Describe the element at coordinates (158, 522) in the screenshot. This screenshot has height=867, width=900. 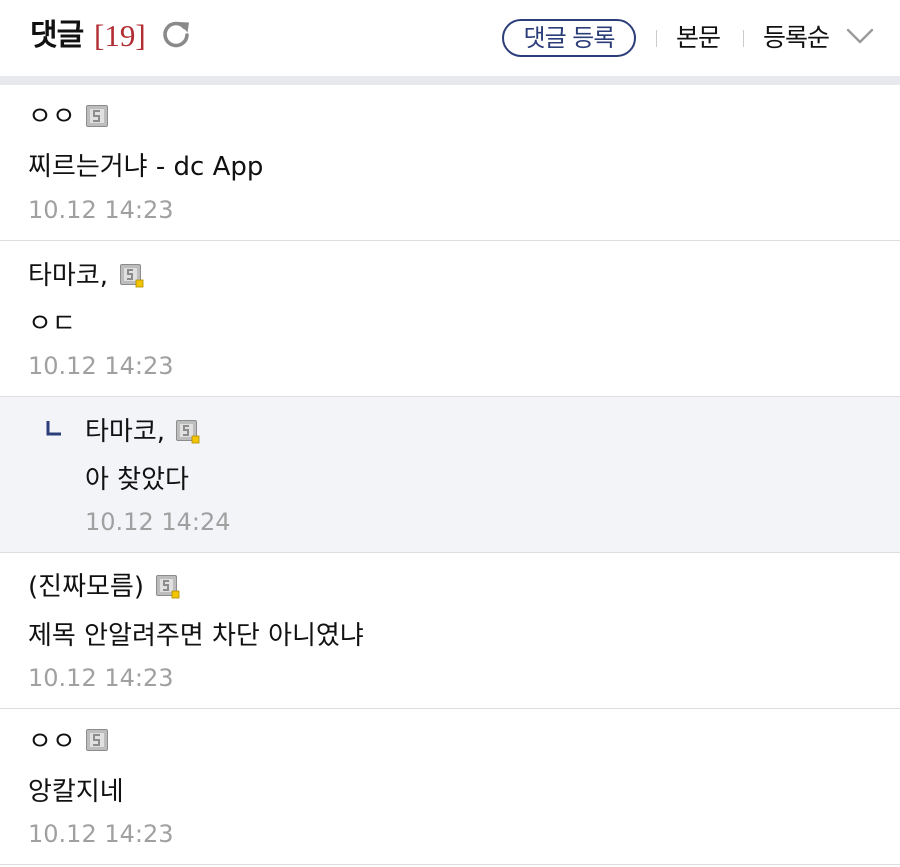
I see `comment-date: 10.12 14:24` at that location.